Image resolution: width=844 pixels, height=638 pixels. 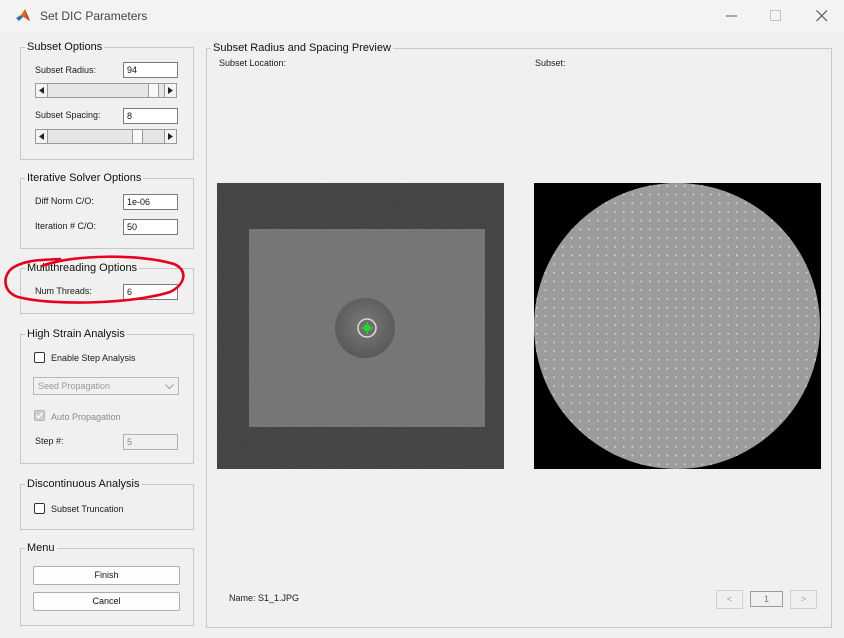 I want to click on auto-propagation-checkbox, so click(x=39, y=415).